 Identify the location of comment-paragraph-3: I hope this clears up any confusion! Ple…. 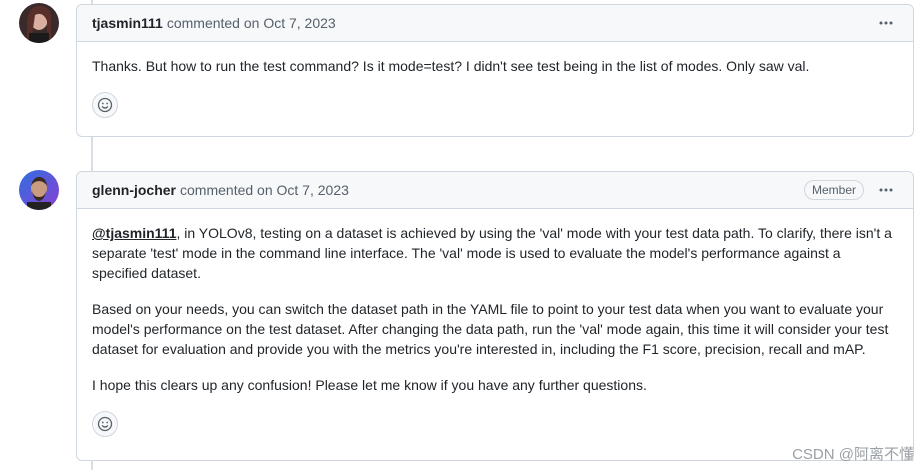
(369, 385).